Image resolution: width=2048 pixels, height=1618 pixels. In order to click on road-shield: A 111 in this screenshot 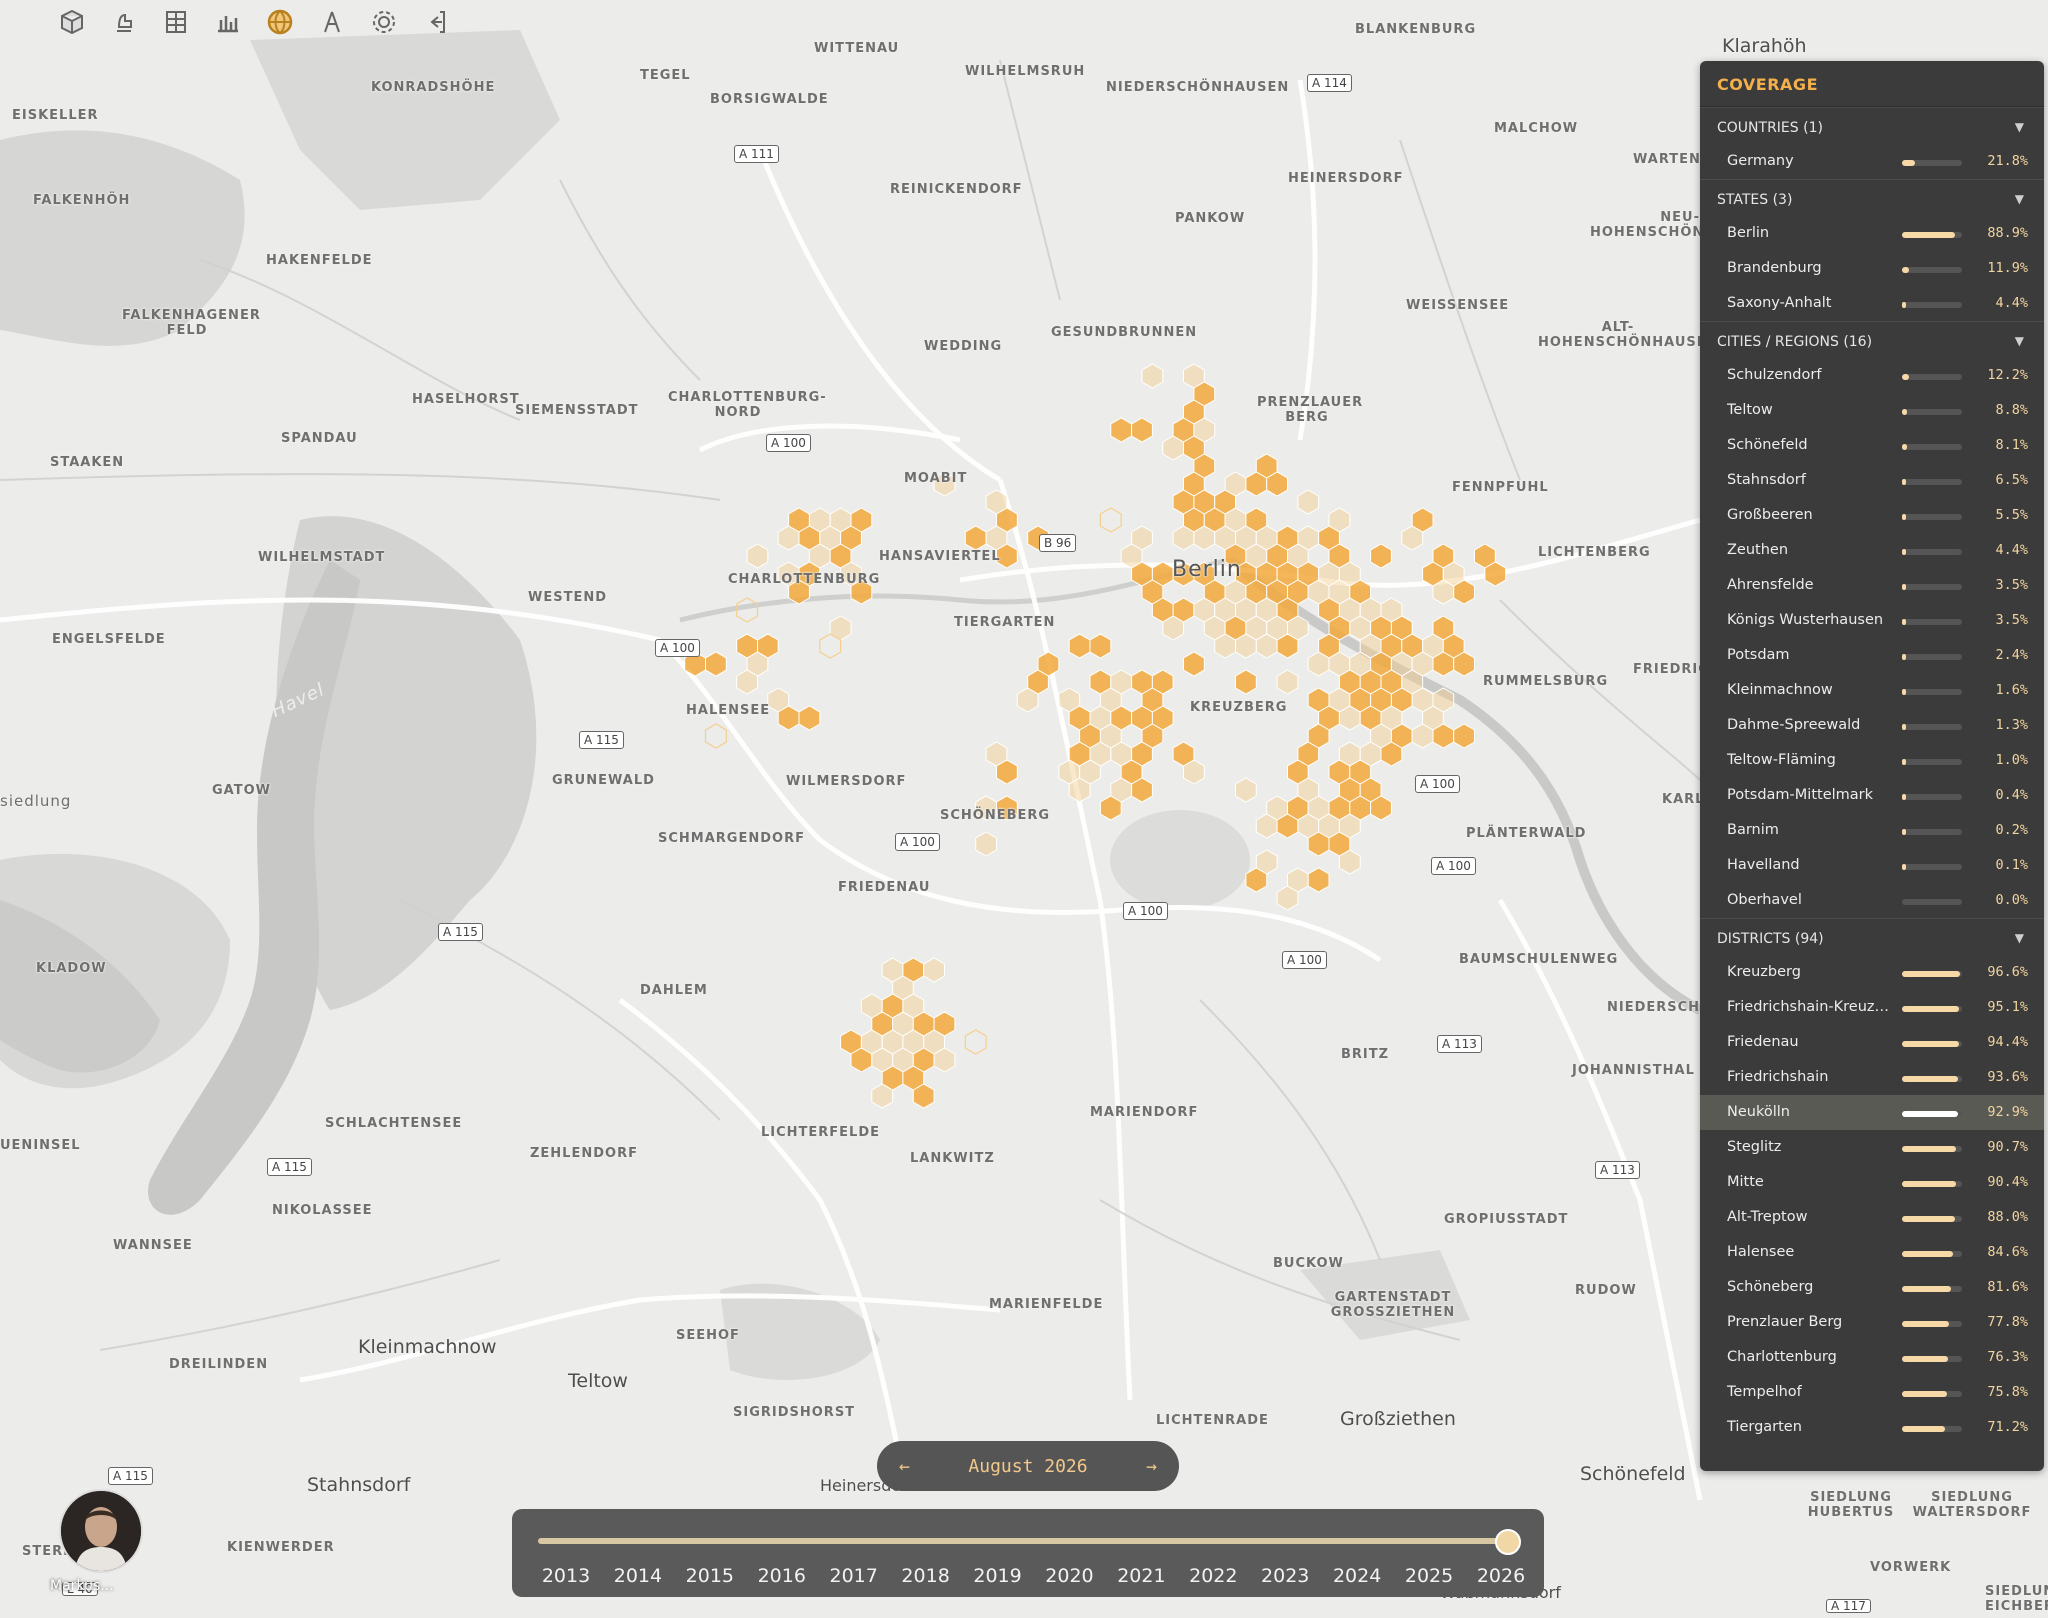, I will do `click(756, 154)`.